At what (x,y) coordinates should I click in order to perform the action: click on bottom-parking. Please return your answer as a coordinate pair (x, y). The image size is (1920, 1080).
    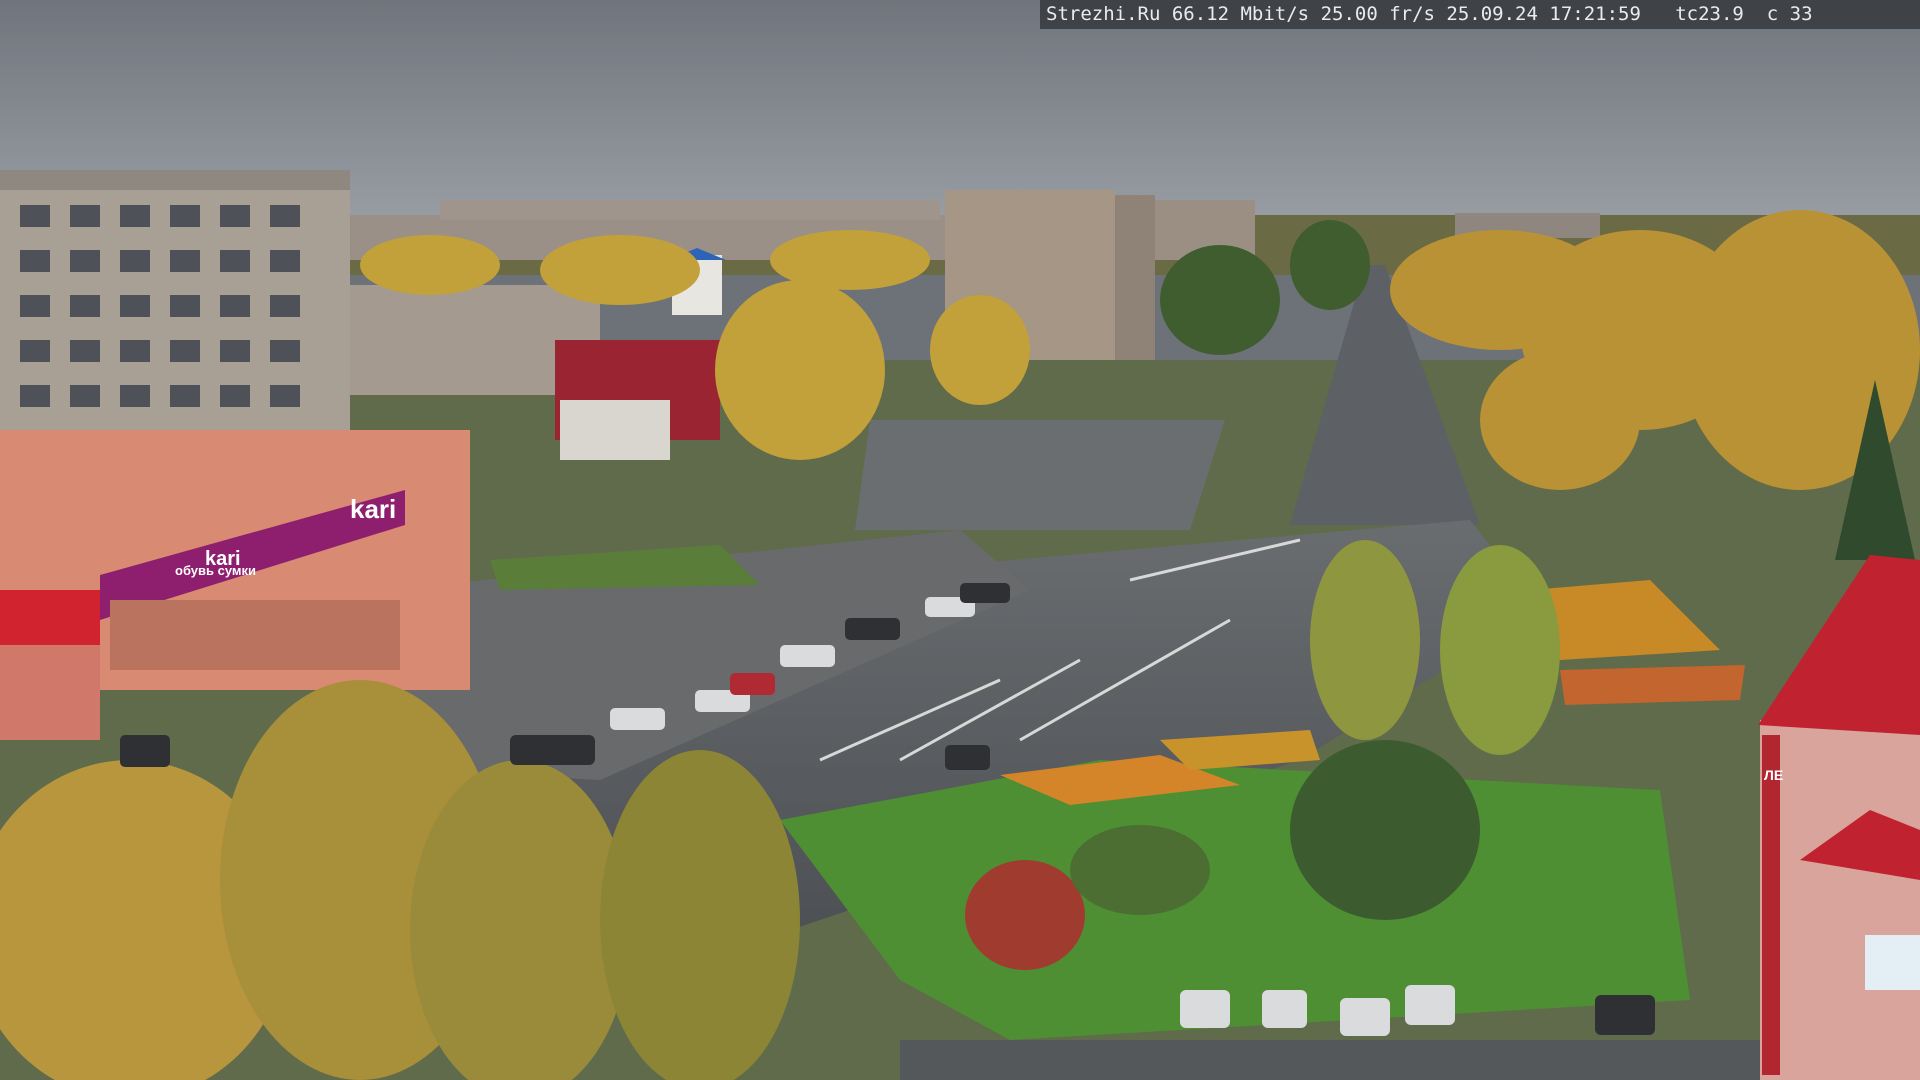
    Looking at the image, I should click on (1330, 1060).